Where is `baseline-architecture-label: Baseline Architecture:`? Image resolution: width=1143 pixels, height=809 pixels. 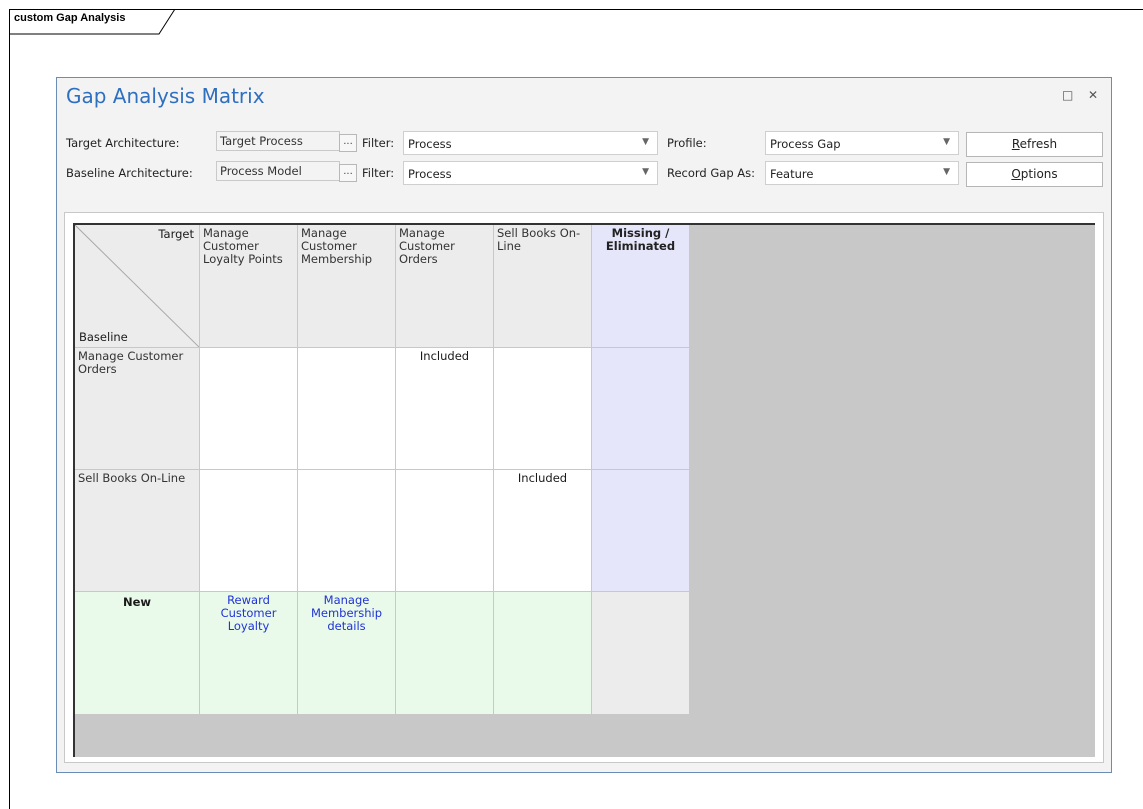 baseline-architecture-label: Baseline Architecture: is located at coordinates (129, 173).